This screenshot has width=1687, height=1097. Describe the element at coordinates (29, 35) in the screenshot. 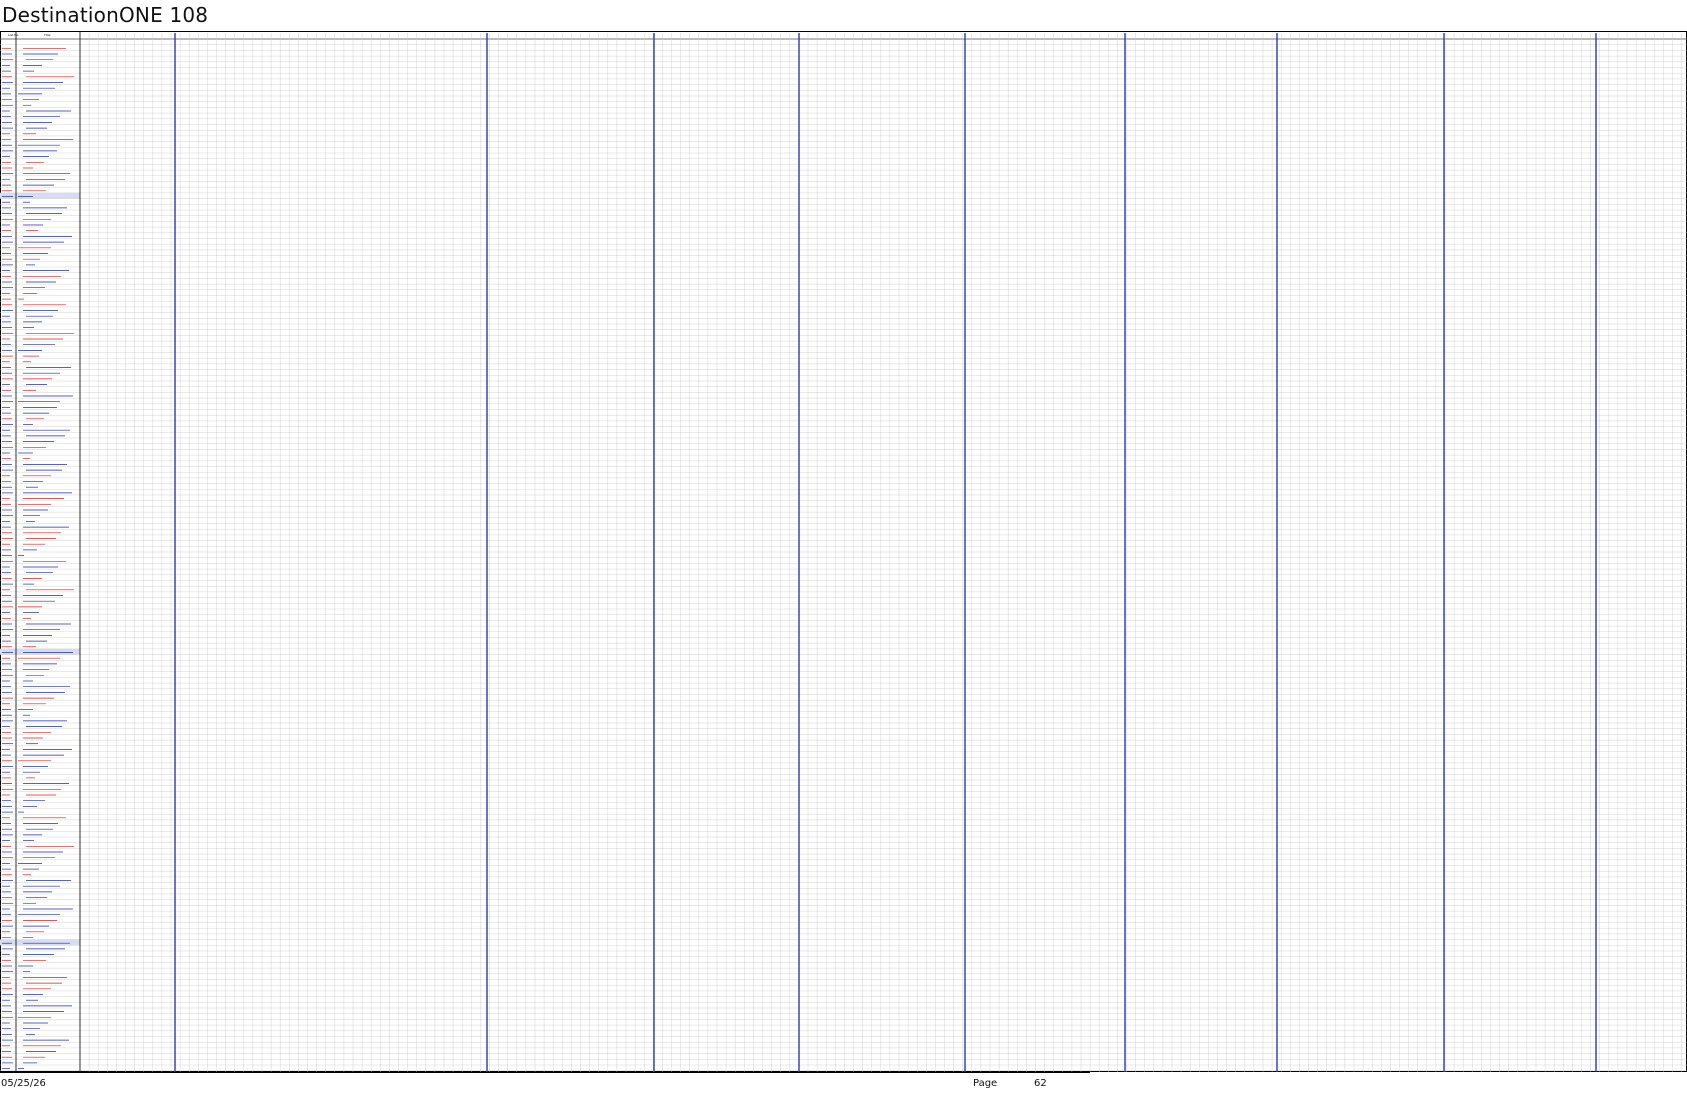

I see `grid-header: List No. Title` at that location.